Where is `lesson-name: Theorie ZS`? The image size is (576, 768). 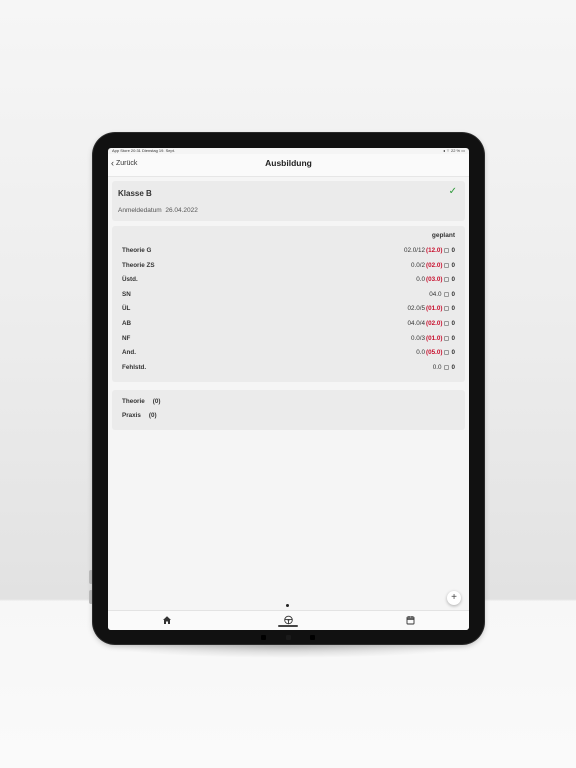
lesson-name: Theorie ZS is located at coordinates (138, 265).